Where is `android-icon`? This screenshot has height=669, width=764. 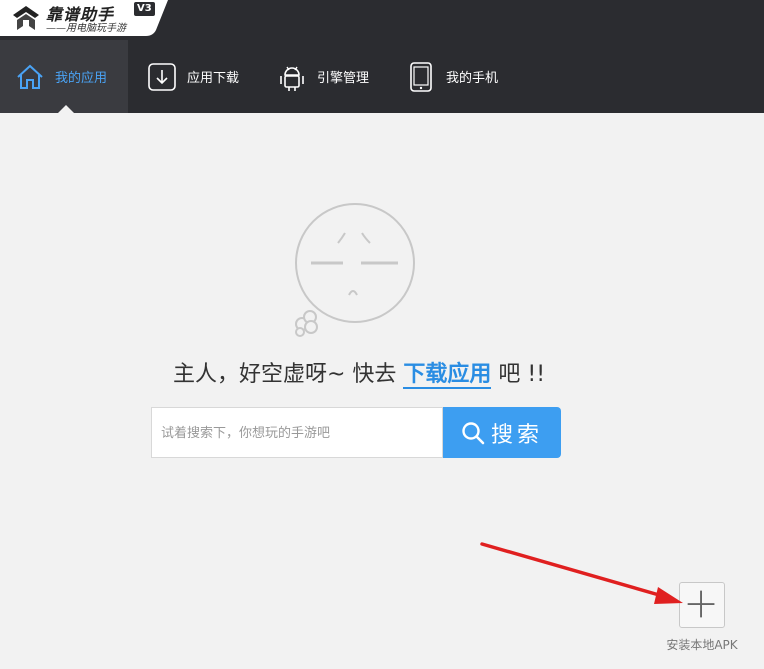 android-icon is located at coordinates (292, 78).